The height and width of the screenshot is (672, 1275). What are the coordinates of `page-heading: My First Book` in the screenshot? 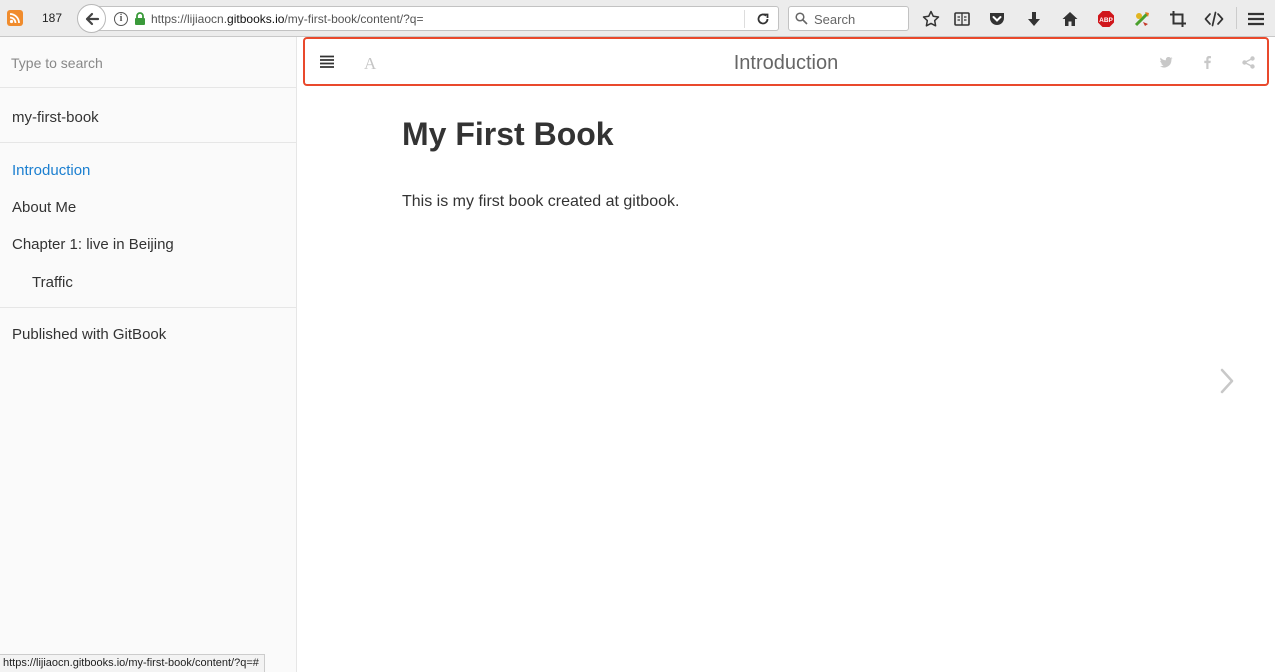 It's located at (508, 134).